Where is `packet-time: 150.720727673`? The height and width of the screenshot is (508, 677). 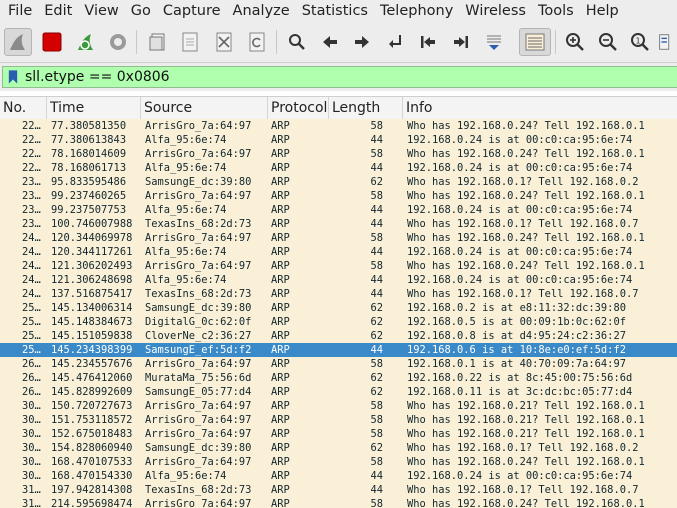 packet-time: 150.720727673 is located at coordinates (92, 406).